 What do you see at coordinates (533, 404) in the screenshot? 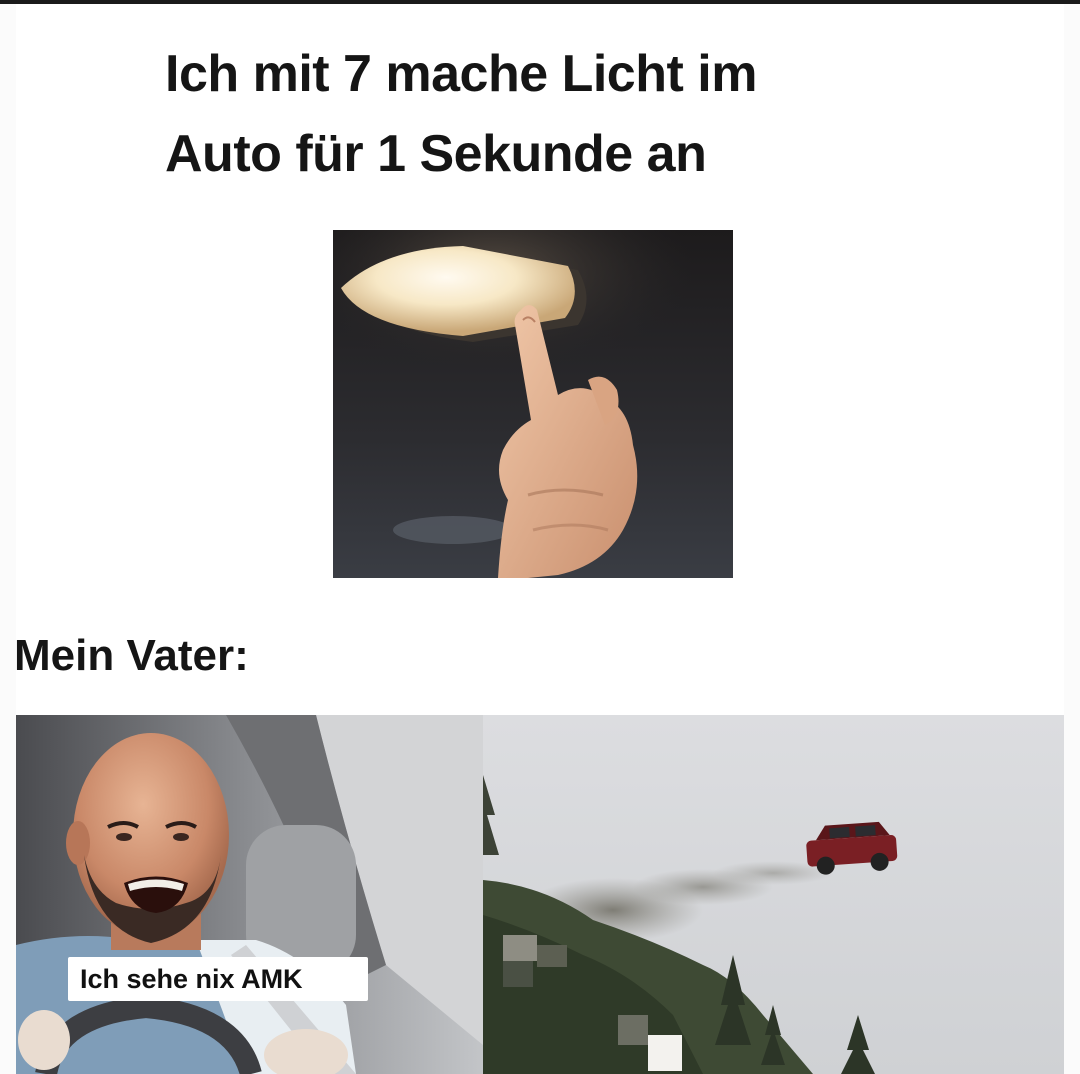
I see `car-interior-light-photo` at bounding box center [533, 404].